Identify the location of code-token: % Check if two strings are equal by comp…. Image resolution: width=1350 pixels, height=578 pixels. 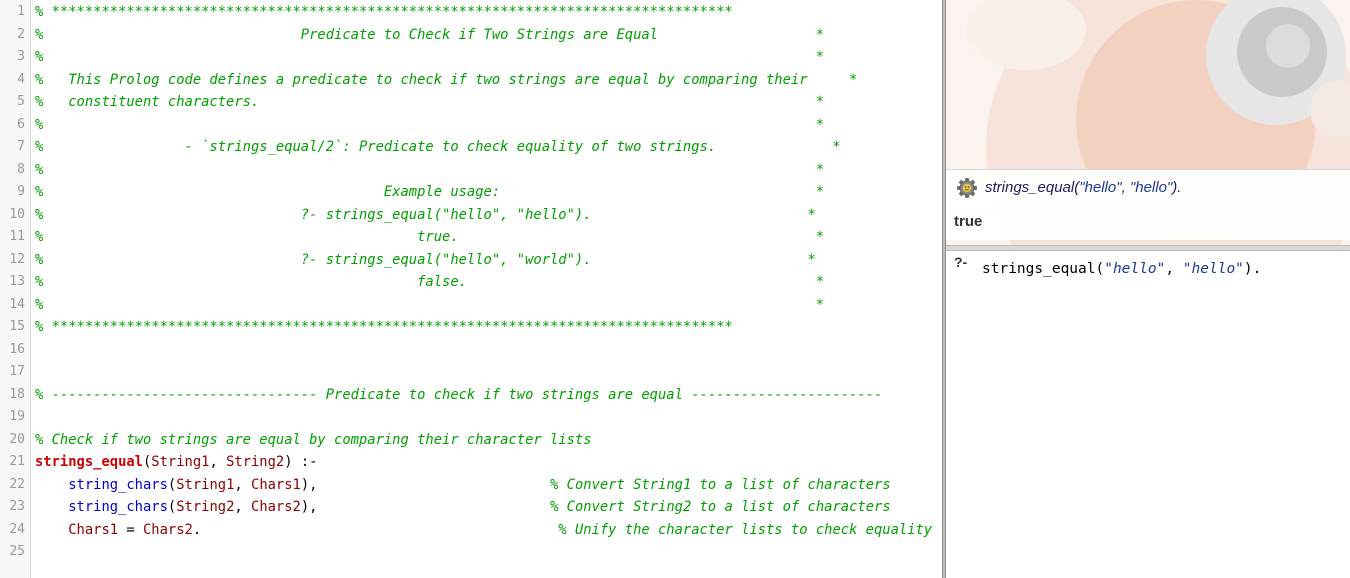
(313, 439).